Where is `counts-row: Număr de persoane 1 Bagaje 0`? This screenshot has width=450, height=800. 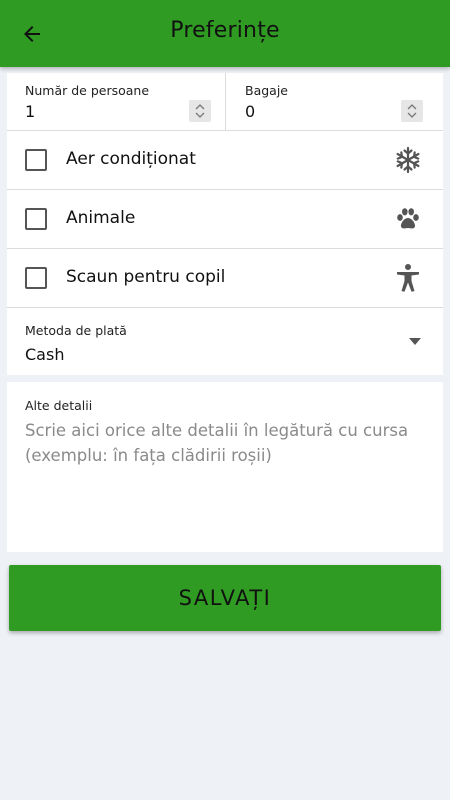
counts-row: Număr de persoane 1 Bagaje 0 is located at coordinates (225, 102).